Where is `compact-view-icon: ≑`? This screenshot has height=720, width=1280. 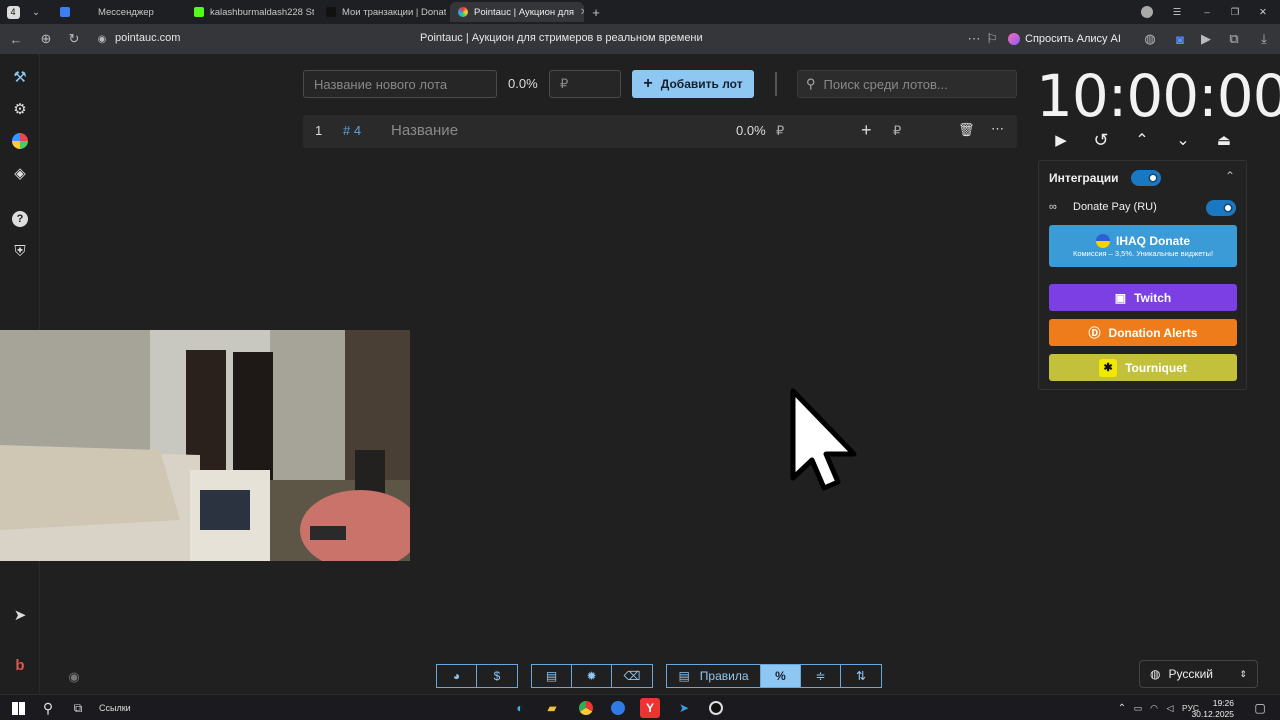
compact-view-icon: ≑ is located at coordinates (821, 676).